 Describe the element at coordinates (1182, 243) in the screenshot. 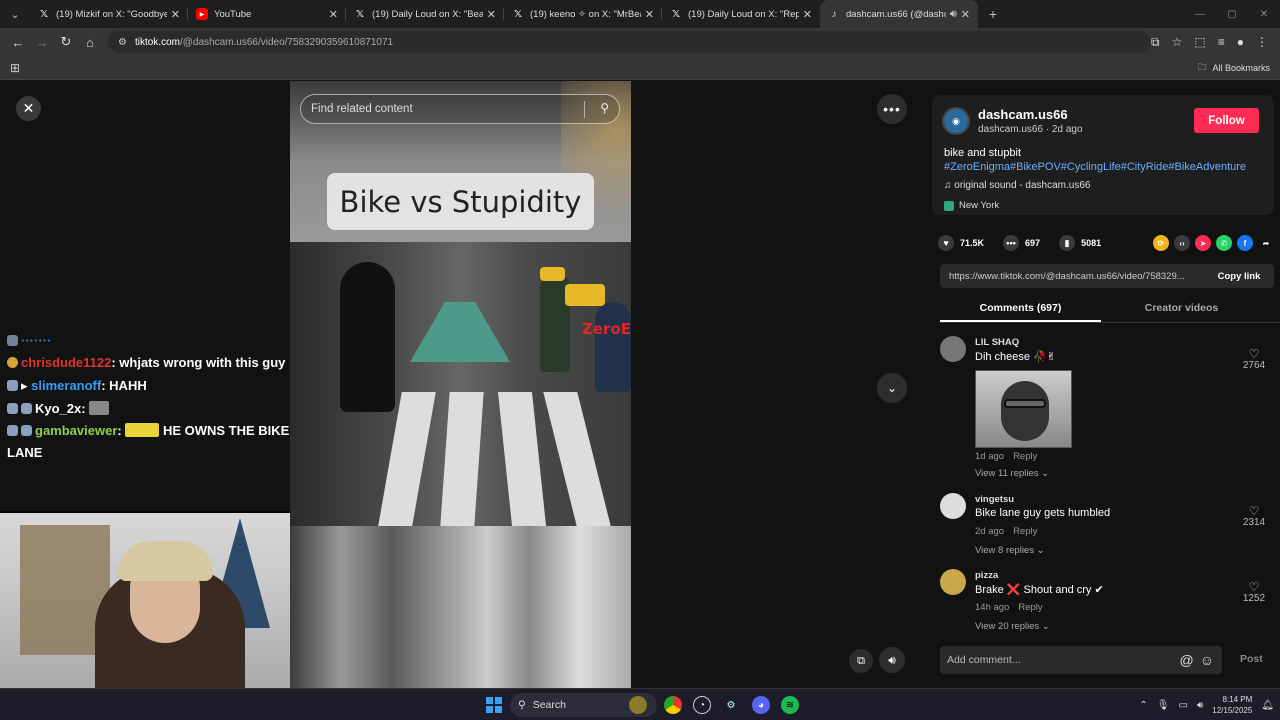

I see `embed-icon: ‹›` at that location.